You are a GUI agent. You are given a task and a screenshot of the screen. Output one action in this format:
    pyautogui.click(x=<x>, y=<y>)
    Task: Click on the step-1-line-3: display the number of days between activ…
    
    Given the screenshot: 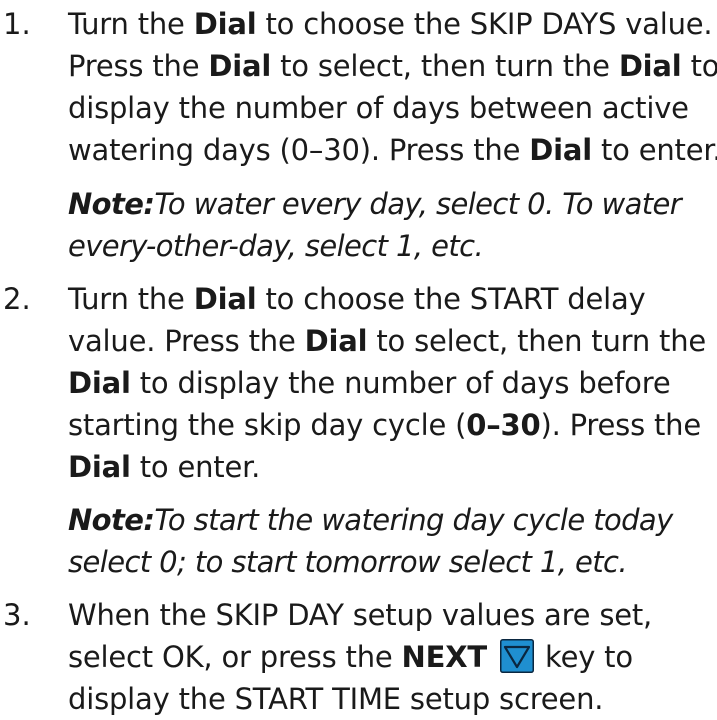 What is the action you would take?
    pyautogui.click(x=378, y=108)
    